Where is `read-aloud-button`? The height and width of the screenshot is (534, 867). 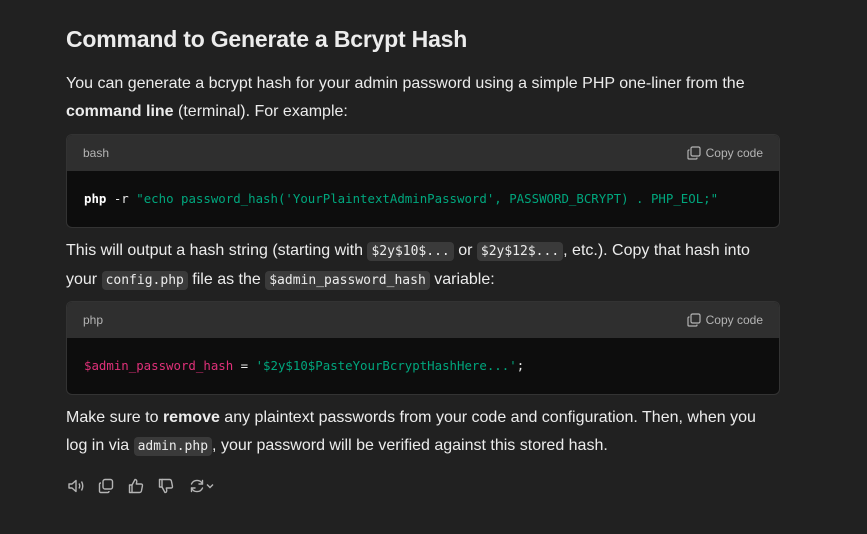 read-aloud-button is located at coordinates (76, 486).